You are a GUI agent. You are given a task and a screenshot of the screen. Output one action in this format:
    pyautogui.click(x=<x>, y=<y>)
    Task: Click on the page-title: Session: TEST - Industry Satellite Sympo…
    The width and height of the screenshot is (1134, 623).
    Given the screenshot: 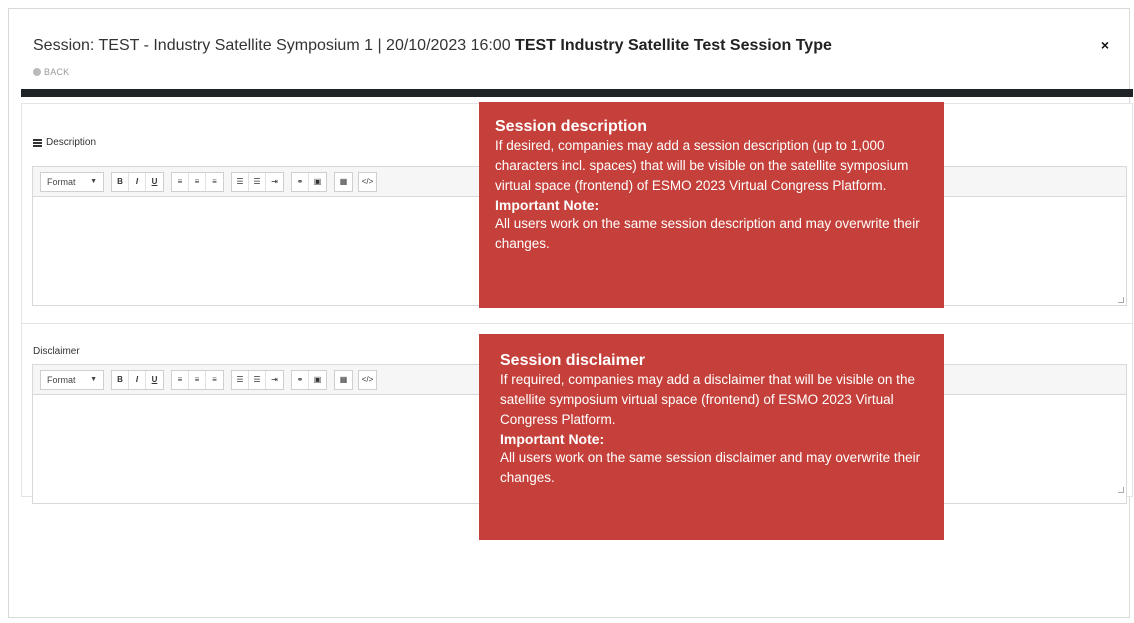 What is the action you would take?
    pyautogui.click(x=573, y=46)
    